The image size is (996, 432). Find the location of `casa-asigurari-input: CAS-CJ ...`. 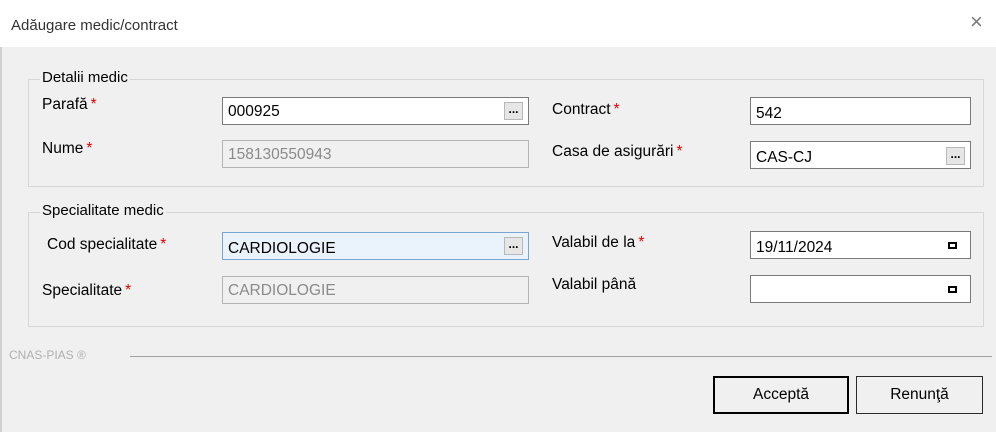

casa-asigurari-input: CAS-CJ ... is located at coordinates (860, 155).